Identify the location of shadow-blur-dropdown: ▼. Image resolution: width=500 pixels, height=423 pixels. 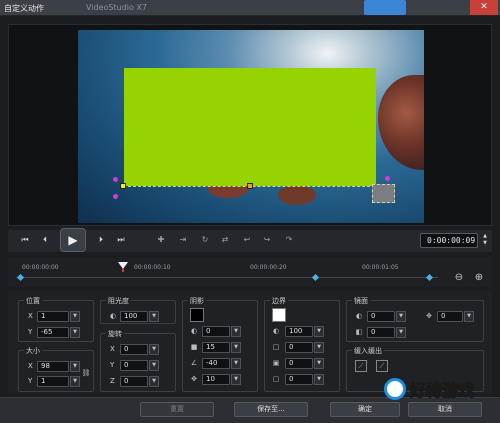
(236, 347).